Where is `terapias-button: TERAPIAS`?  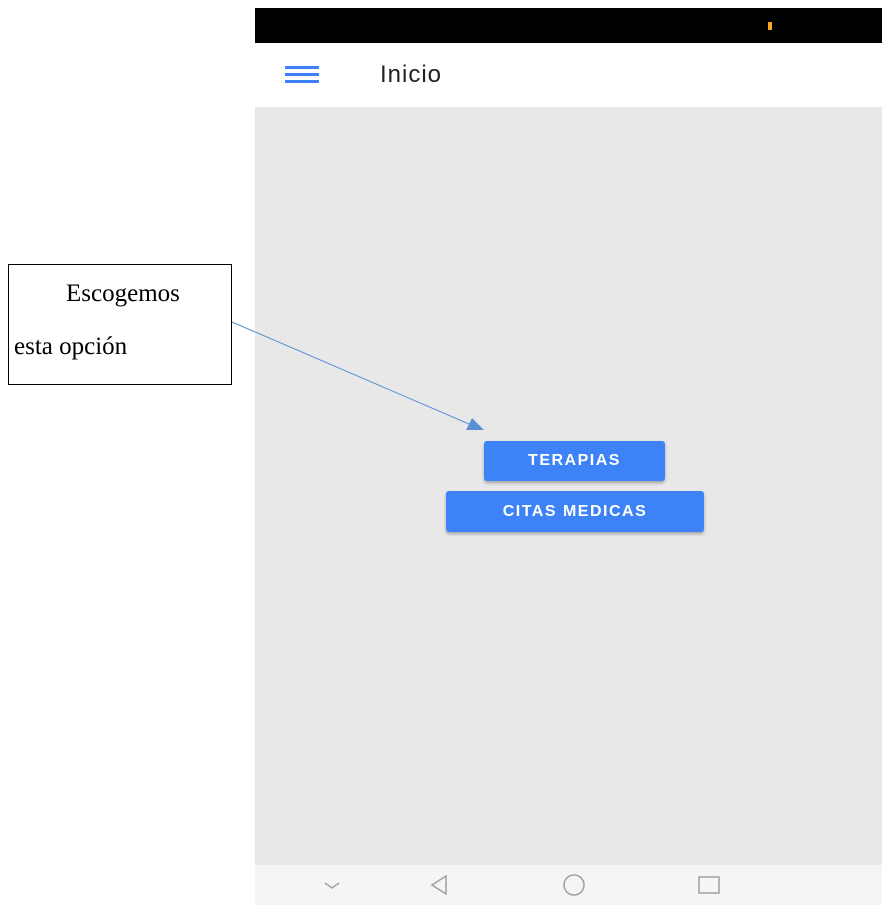 terapias-button: TERAPIAS is located at coordinates (574, 461).